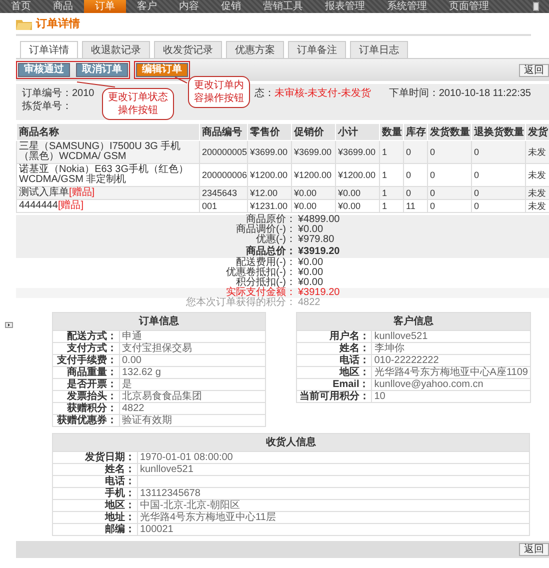 This screenshot has width=549, height=568. I want to click on order-number: 2010, so click(83, 93).